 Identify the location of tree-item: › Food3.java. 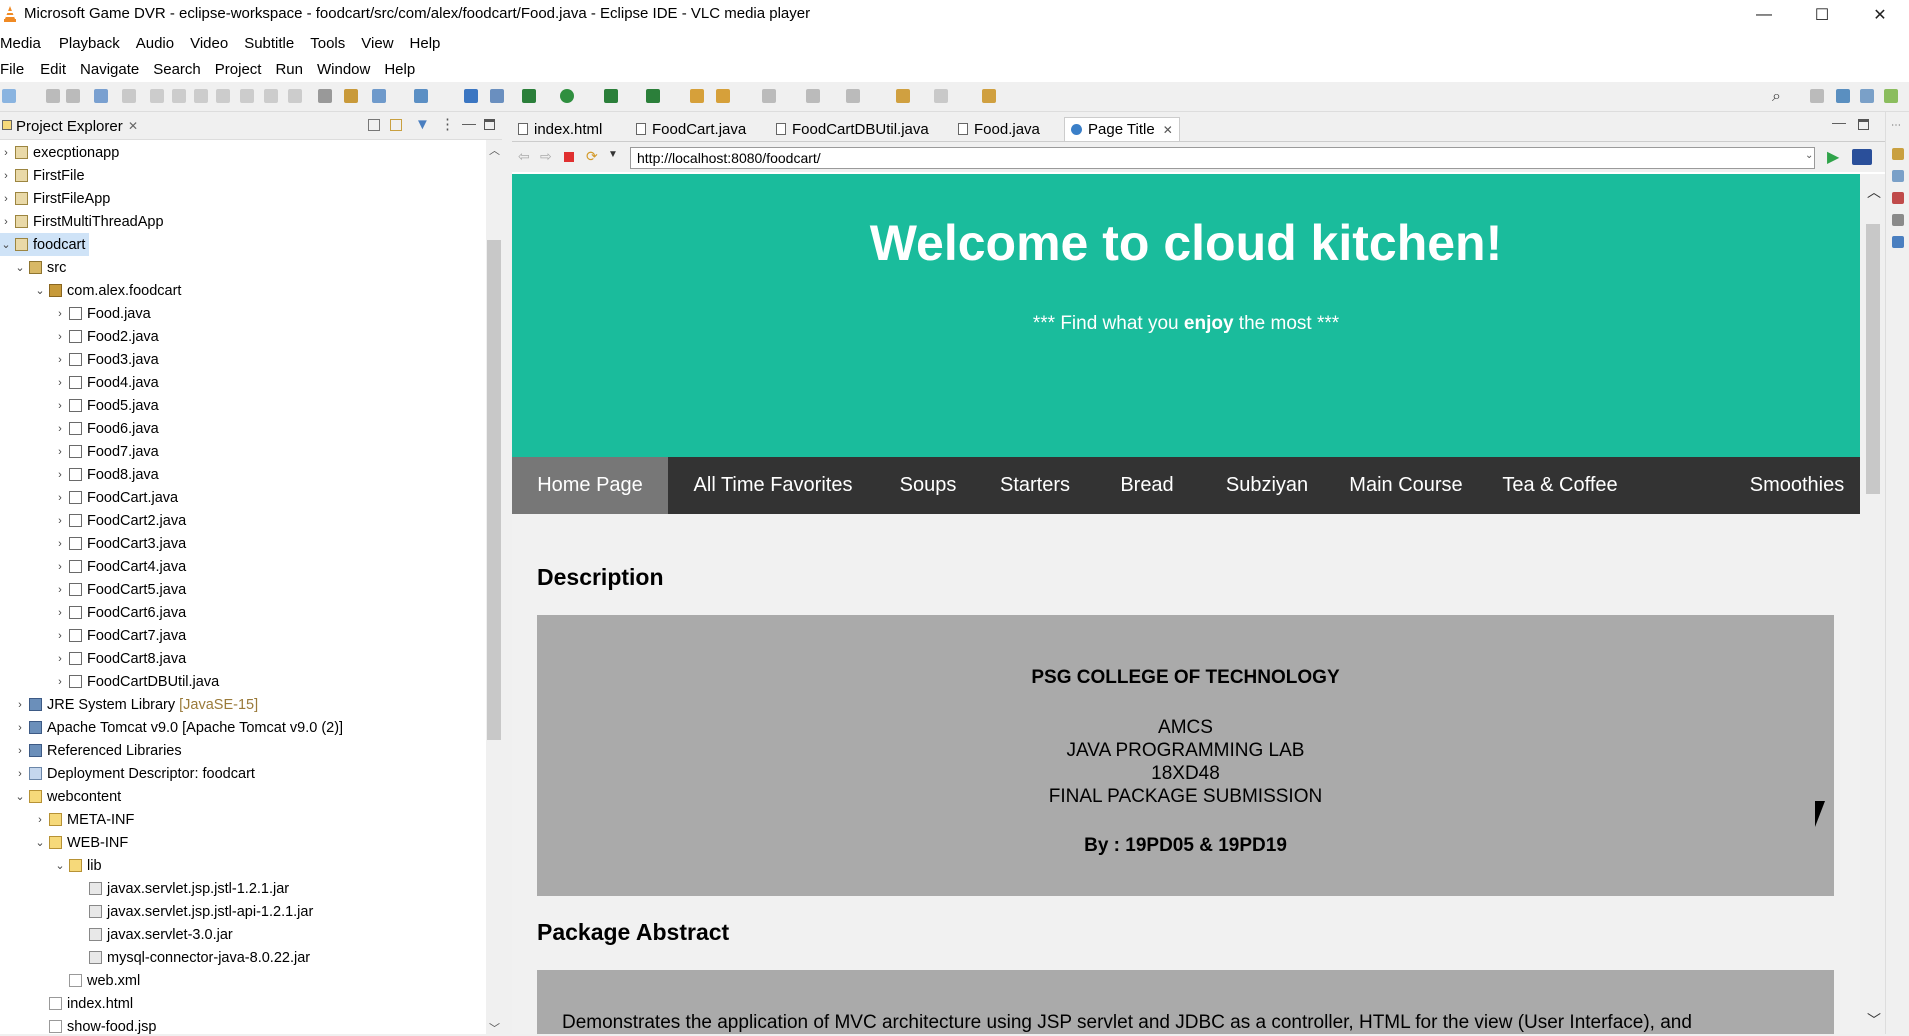
(79, 359).